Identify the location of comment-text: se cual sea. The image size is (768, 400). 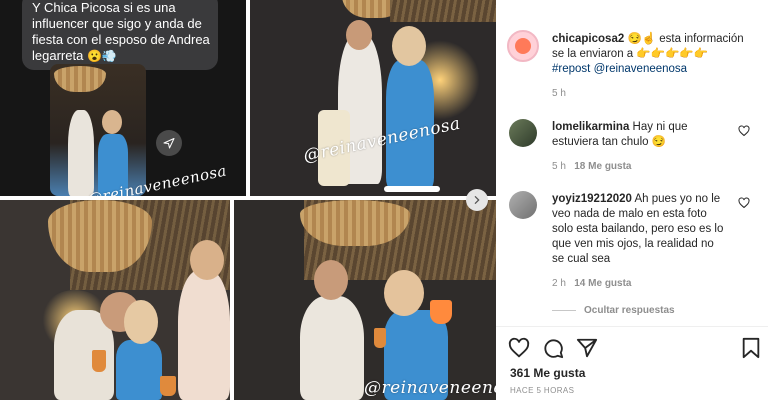
(581, 259).